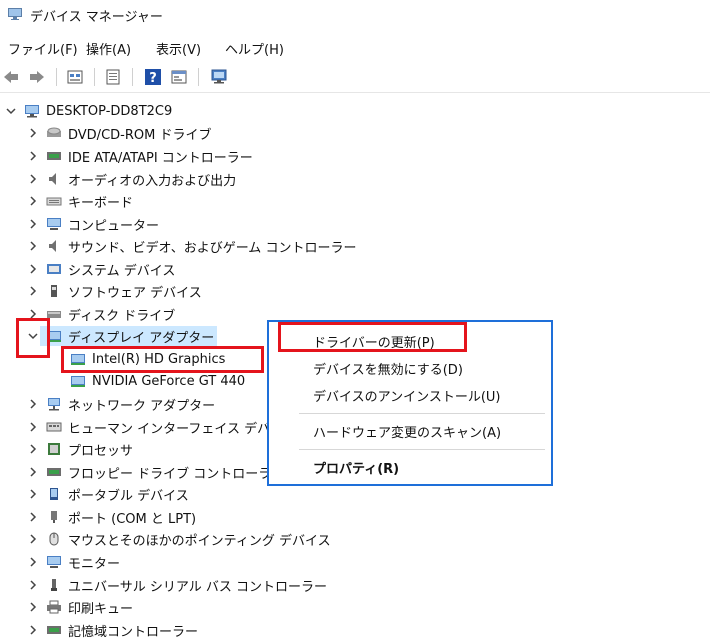 The height and width of the screenshot is (641, 710). I want to click on tree-item-system: システム デバイス, so click(100, 269).